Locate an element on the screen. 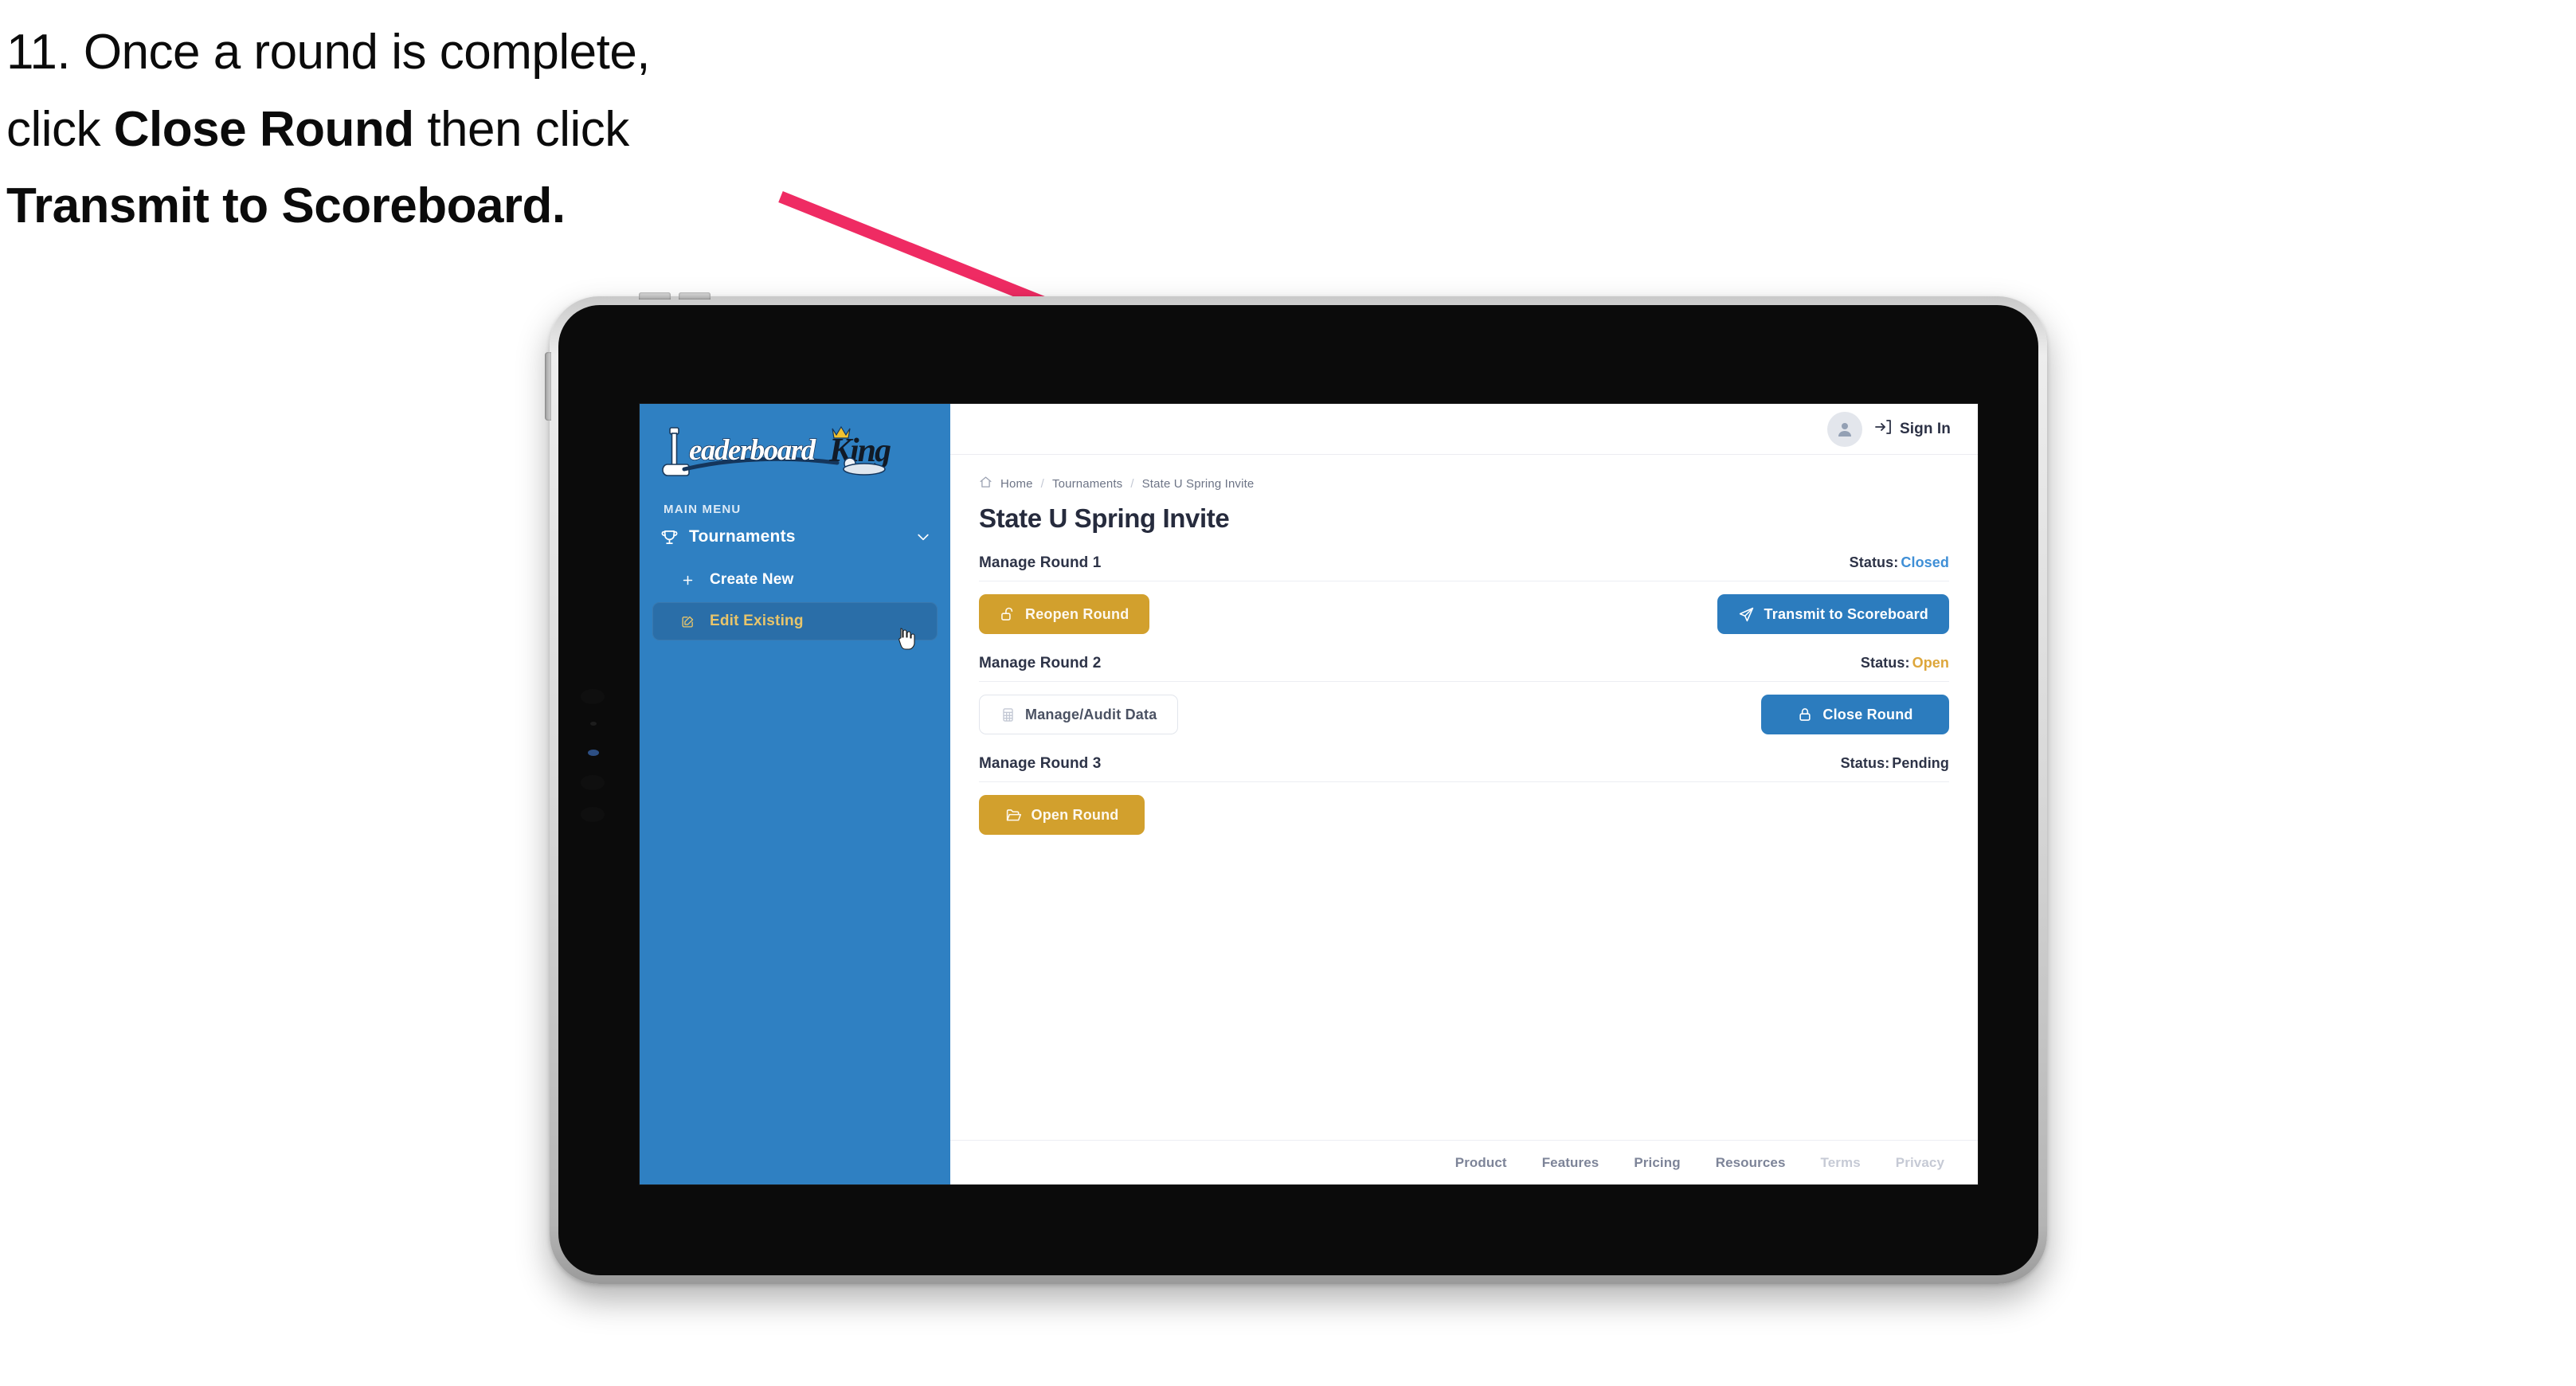 The height and width of the screenshot is (1386, 2576). caption-line-1: 11. Once a round is complete, is located at coordinates (436, 53).